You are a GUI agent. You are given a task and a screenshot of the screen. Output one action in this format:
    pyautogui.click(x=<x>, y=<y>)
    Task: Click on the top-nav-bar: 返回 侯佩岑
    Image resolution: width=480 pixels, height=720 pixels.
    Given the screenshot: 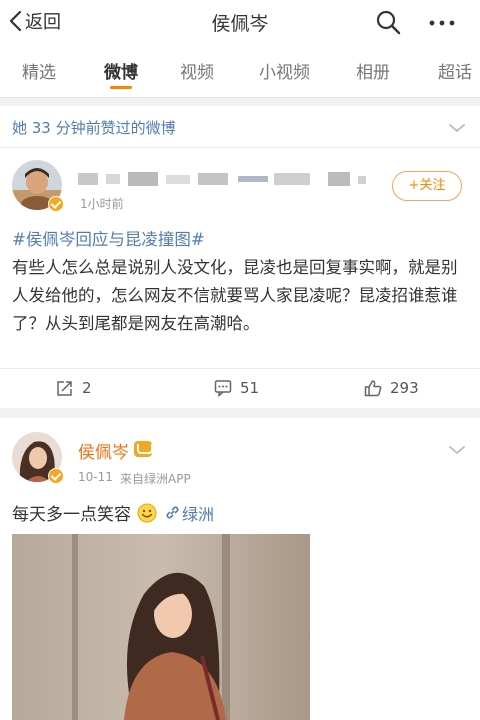 What is the action you would take?
    pyautogui.click(x=240, y=21)
    